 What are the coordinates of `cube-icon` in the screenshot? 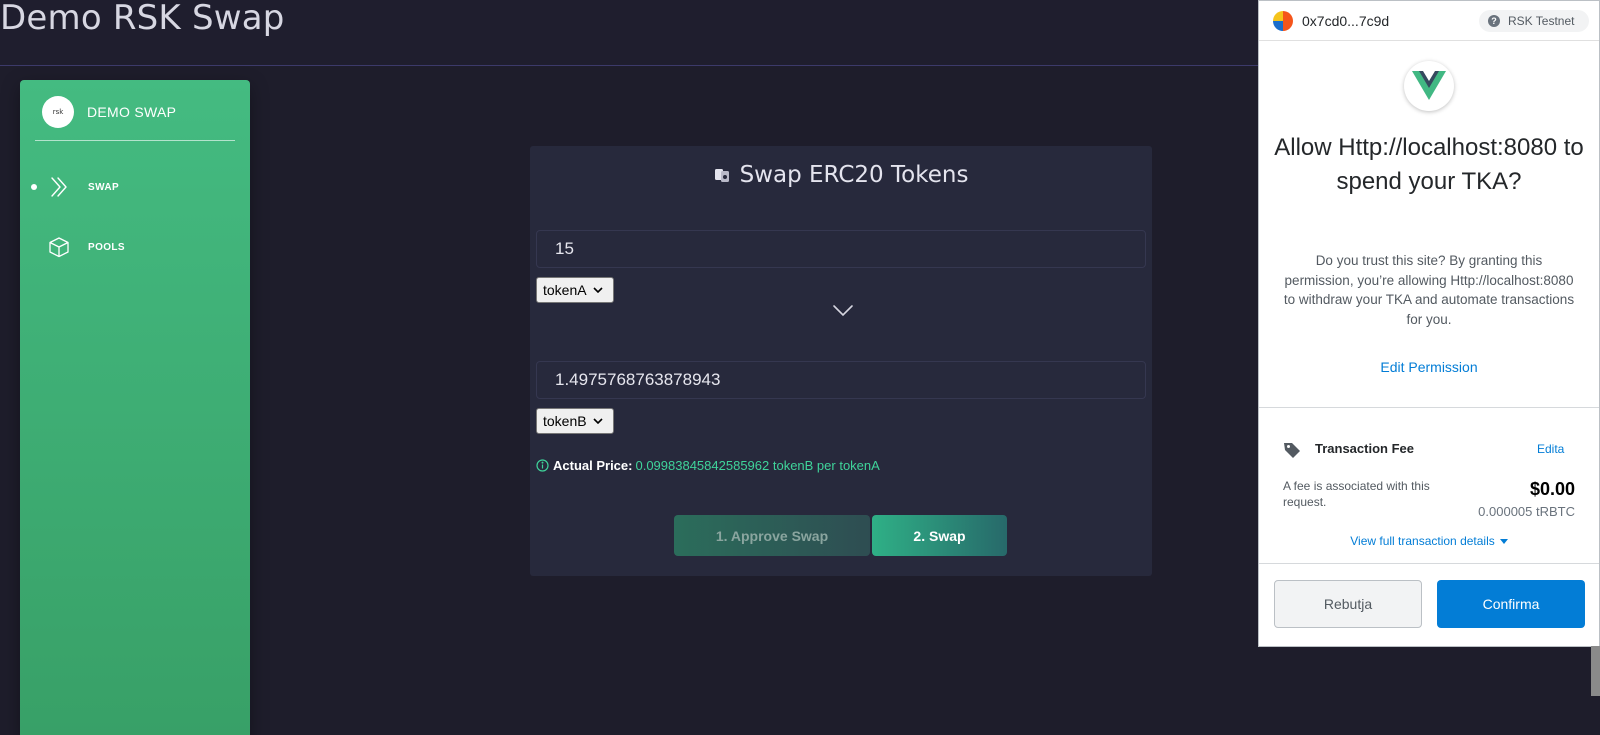 It's located at (59, 247).